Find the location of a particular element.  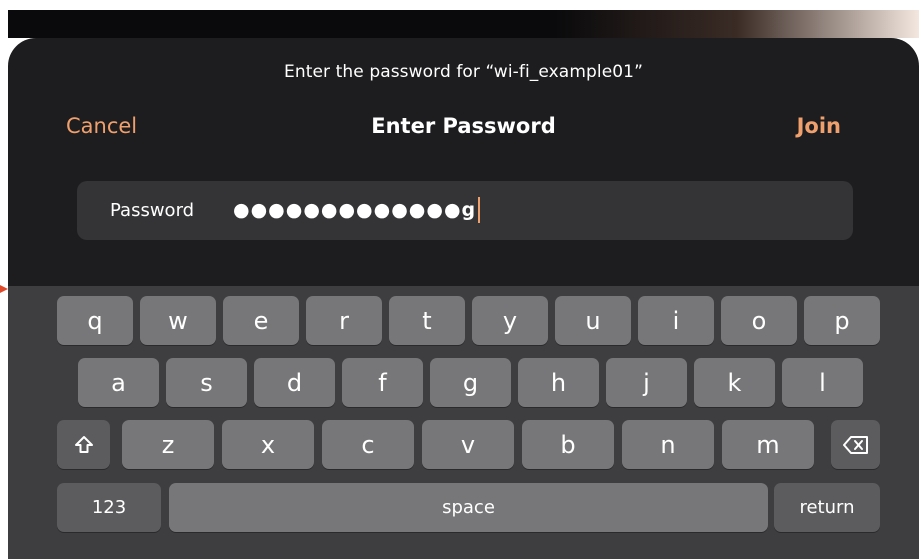

key-m: m is located at coordinates (768, 444).